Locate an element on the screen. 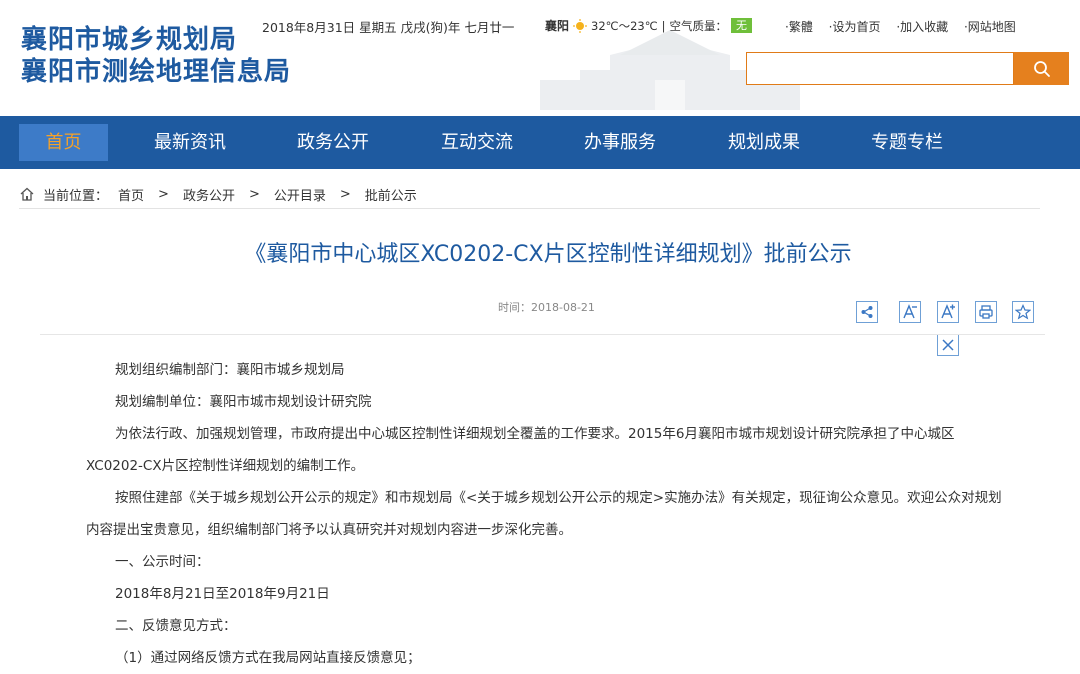 The width and height of the screenshot is (1080, 674). breadcrumb-home: 首页 is located at coordinates (131, 194).